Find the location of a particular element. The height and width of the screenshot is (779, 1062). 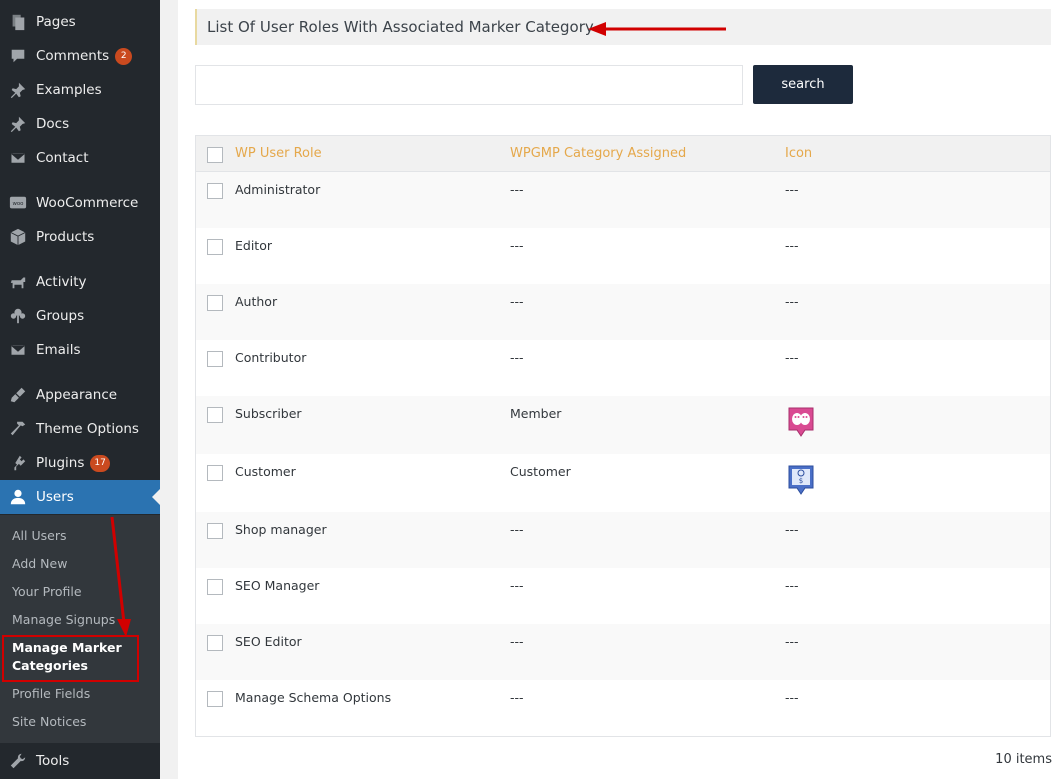

hammer-icon is located at coordinates (18, 429).